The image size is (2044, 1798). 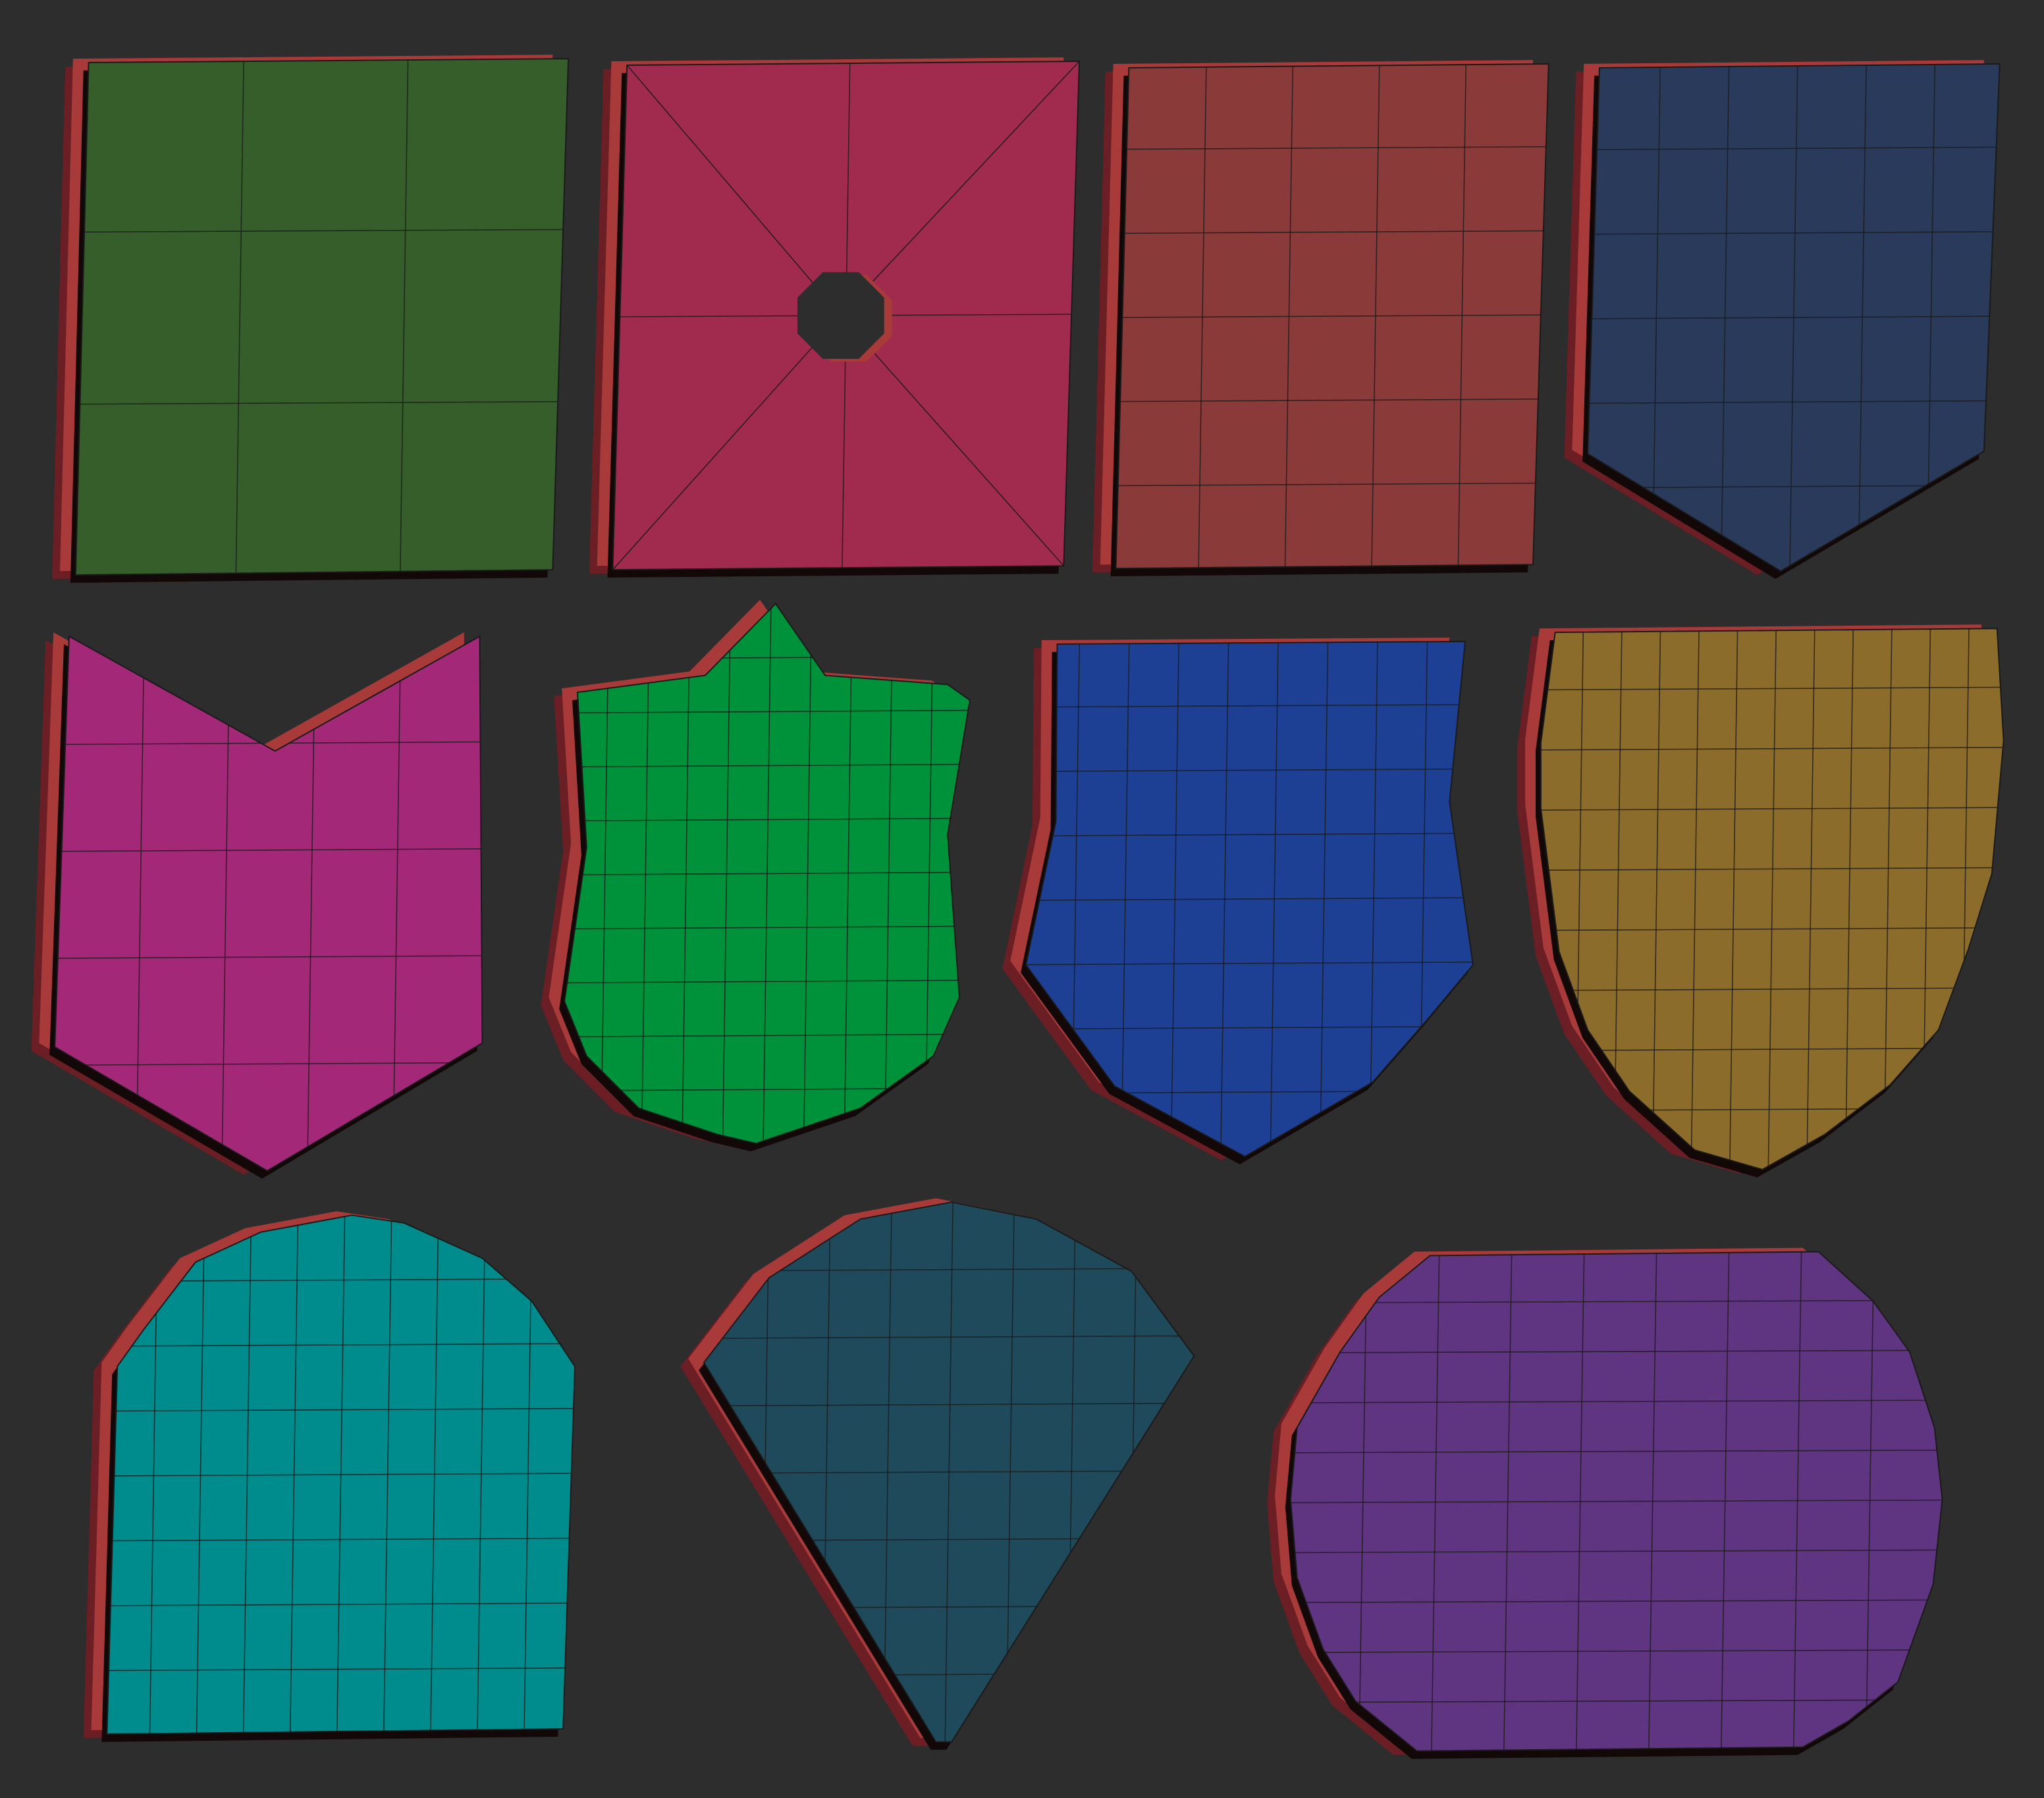 I want to click on shield-square-hole-pink, so click(x=835, y=317).